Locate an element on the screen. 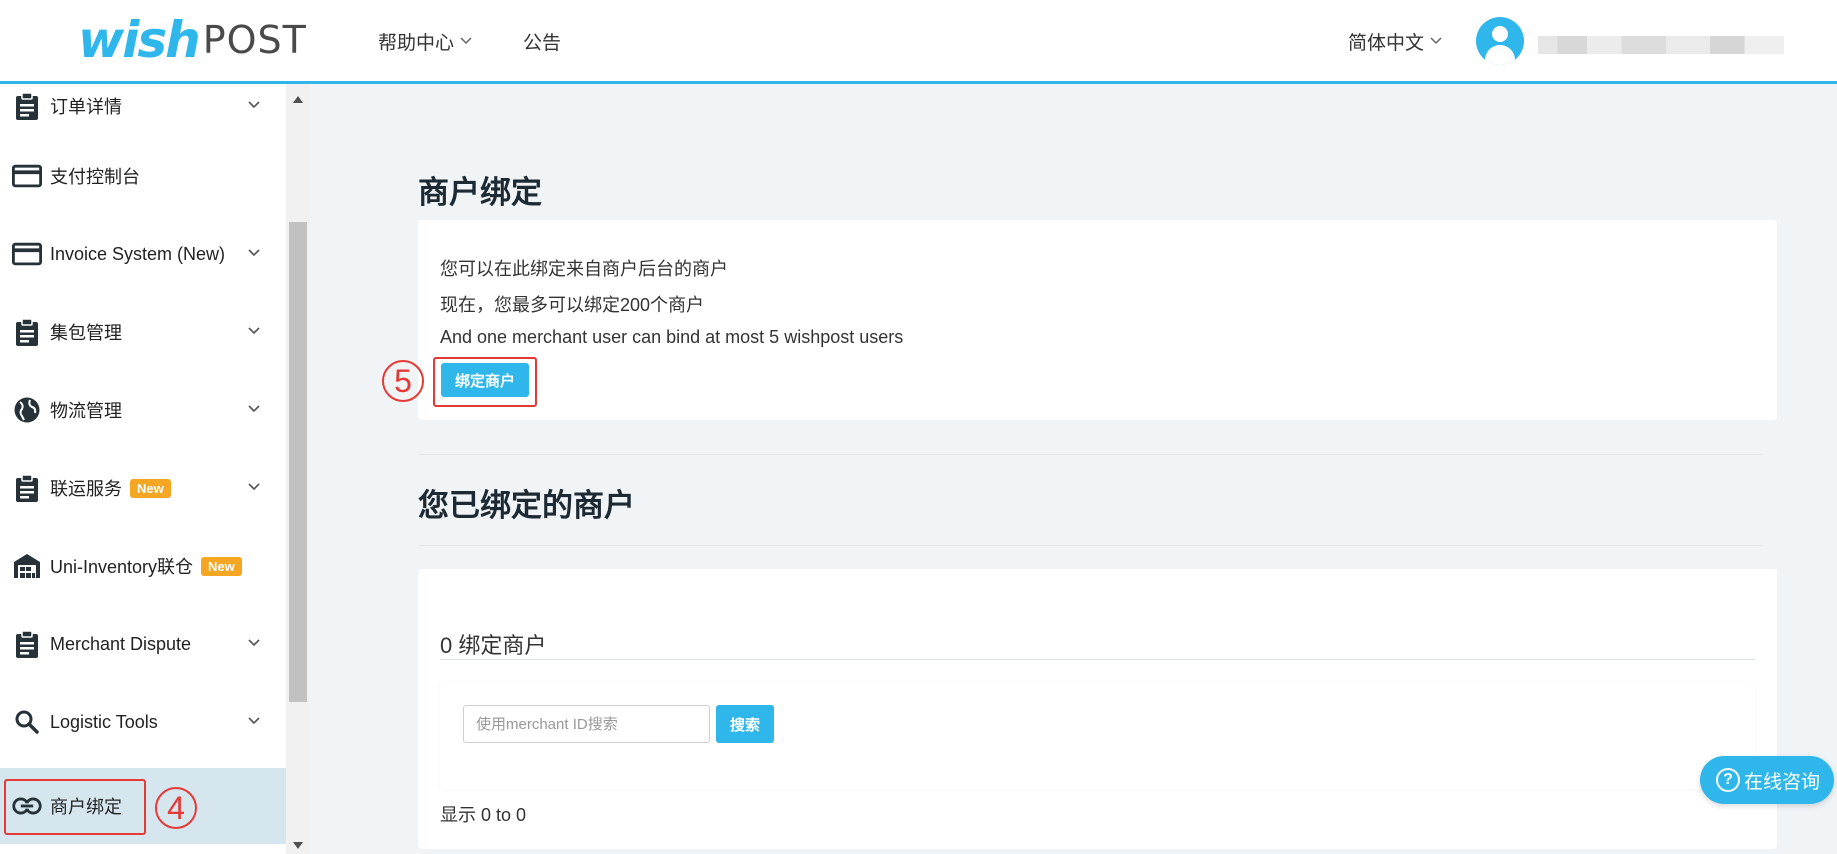 The height and width of the screenshot is (854, 1837). scroll-down-arrow-icon is located at coordinates (298, 845).